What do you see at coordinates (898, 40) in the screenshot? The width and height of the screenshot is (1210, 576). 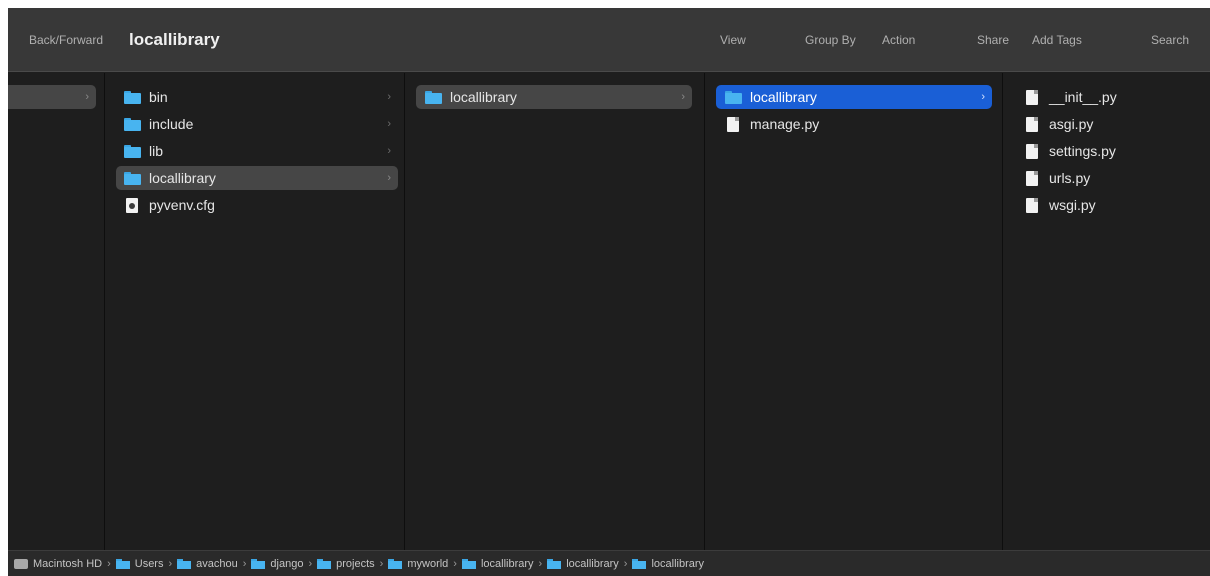 I see `action-button: Action` at bounding box center [898, 40].